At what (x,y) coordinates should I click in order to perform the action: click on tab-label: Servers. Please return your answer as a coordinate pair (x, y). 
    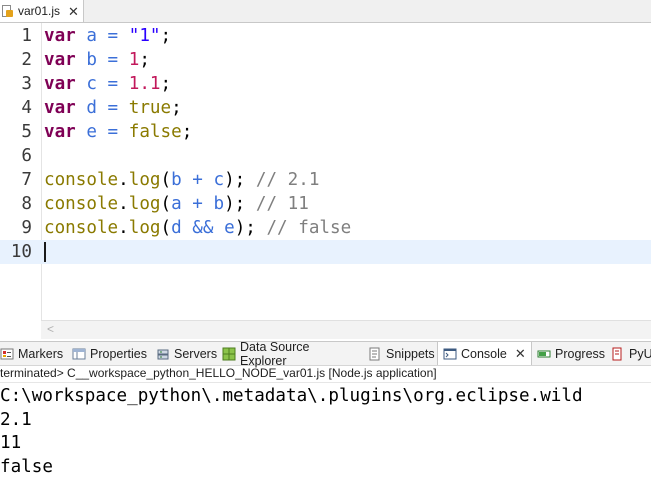
    Looking at the image, I should click on (196, 353).